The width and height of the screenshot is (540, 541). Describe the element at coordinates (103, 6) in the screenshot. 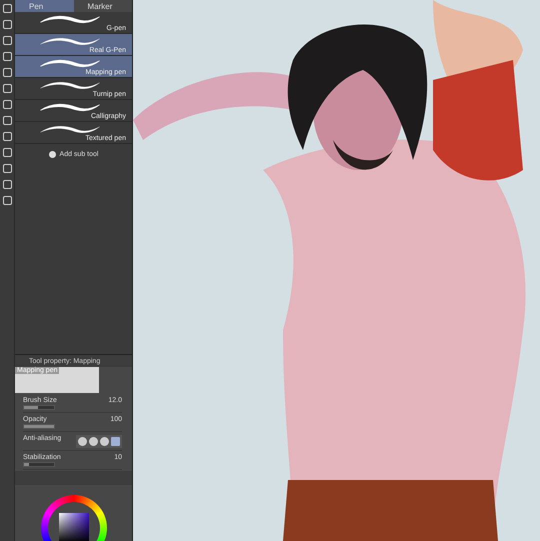

I see `tab: Marker` at that location.